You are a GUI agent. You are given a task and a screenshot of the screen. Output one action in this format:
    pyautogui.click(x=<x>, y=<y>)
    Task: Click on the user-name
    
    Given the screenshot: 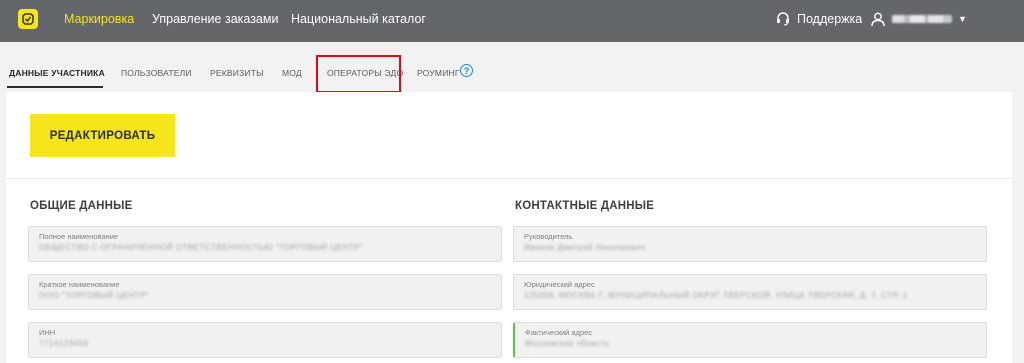 What is the action you would take?
    pyautogui.click(x=922, y=19)
    